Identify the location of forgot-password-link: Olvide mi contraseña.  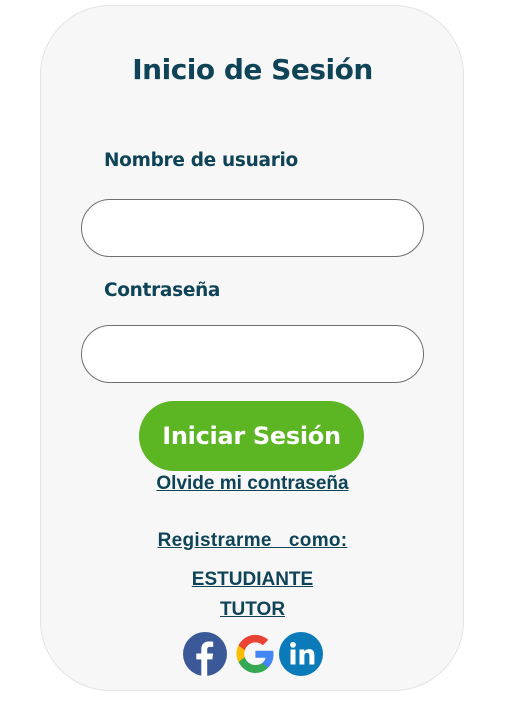
(252, 484).